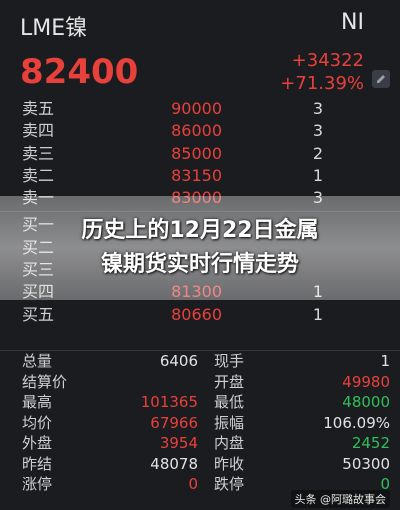  I want to click on book-level-label: 买五, so click(38, 314).